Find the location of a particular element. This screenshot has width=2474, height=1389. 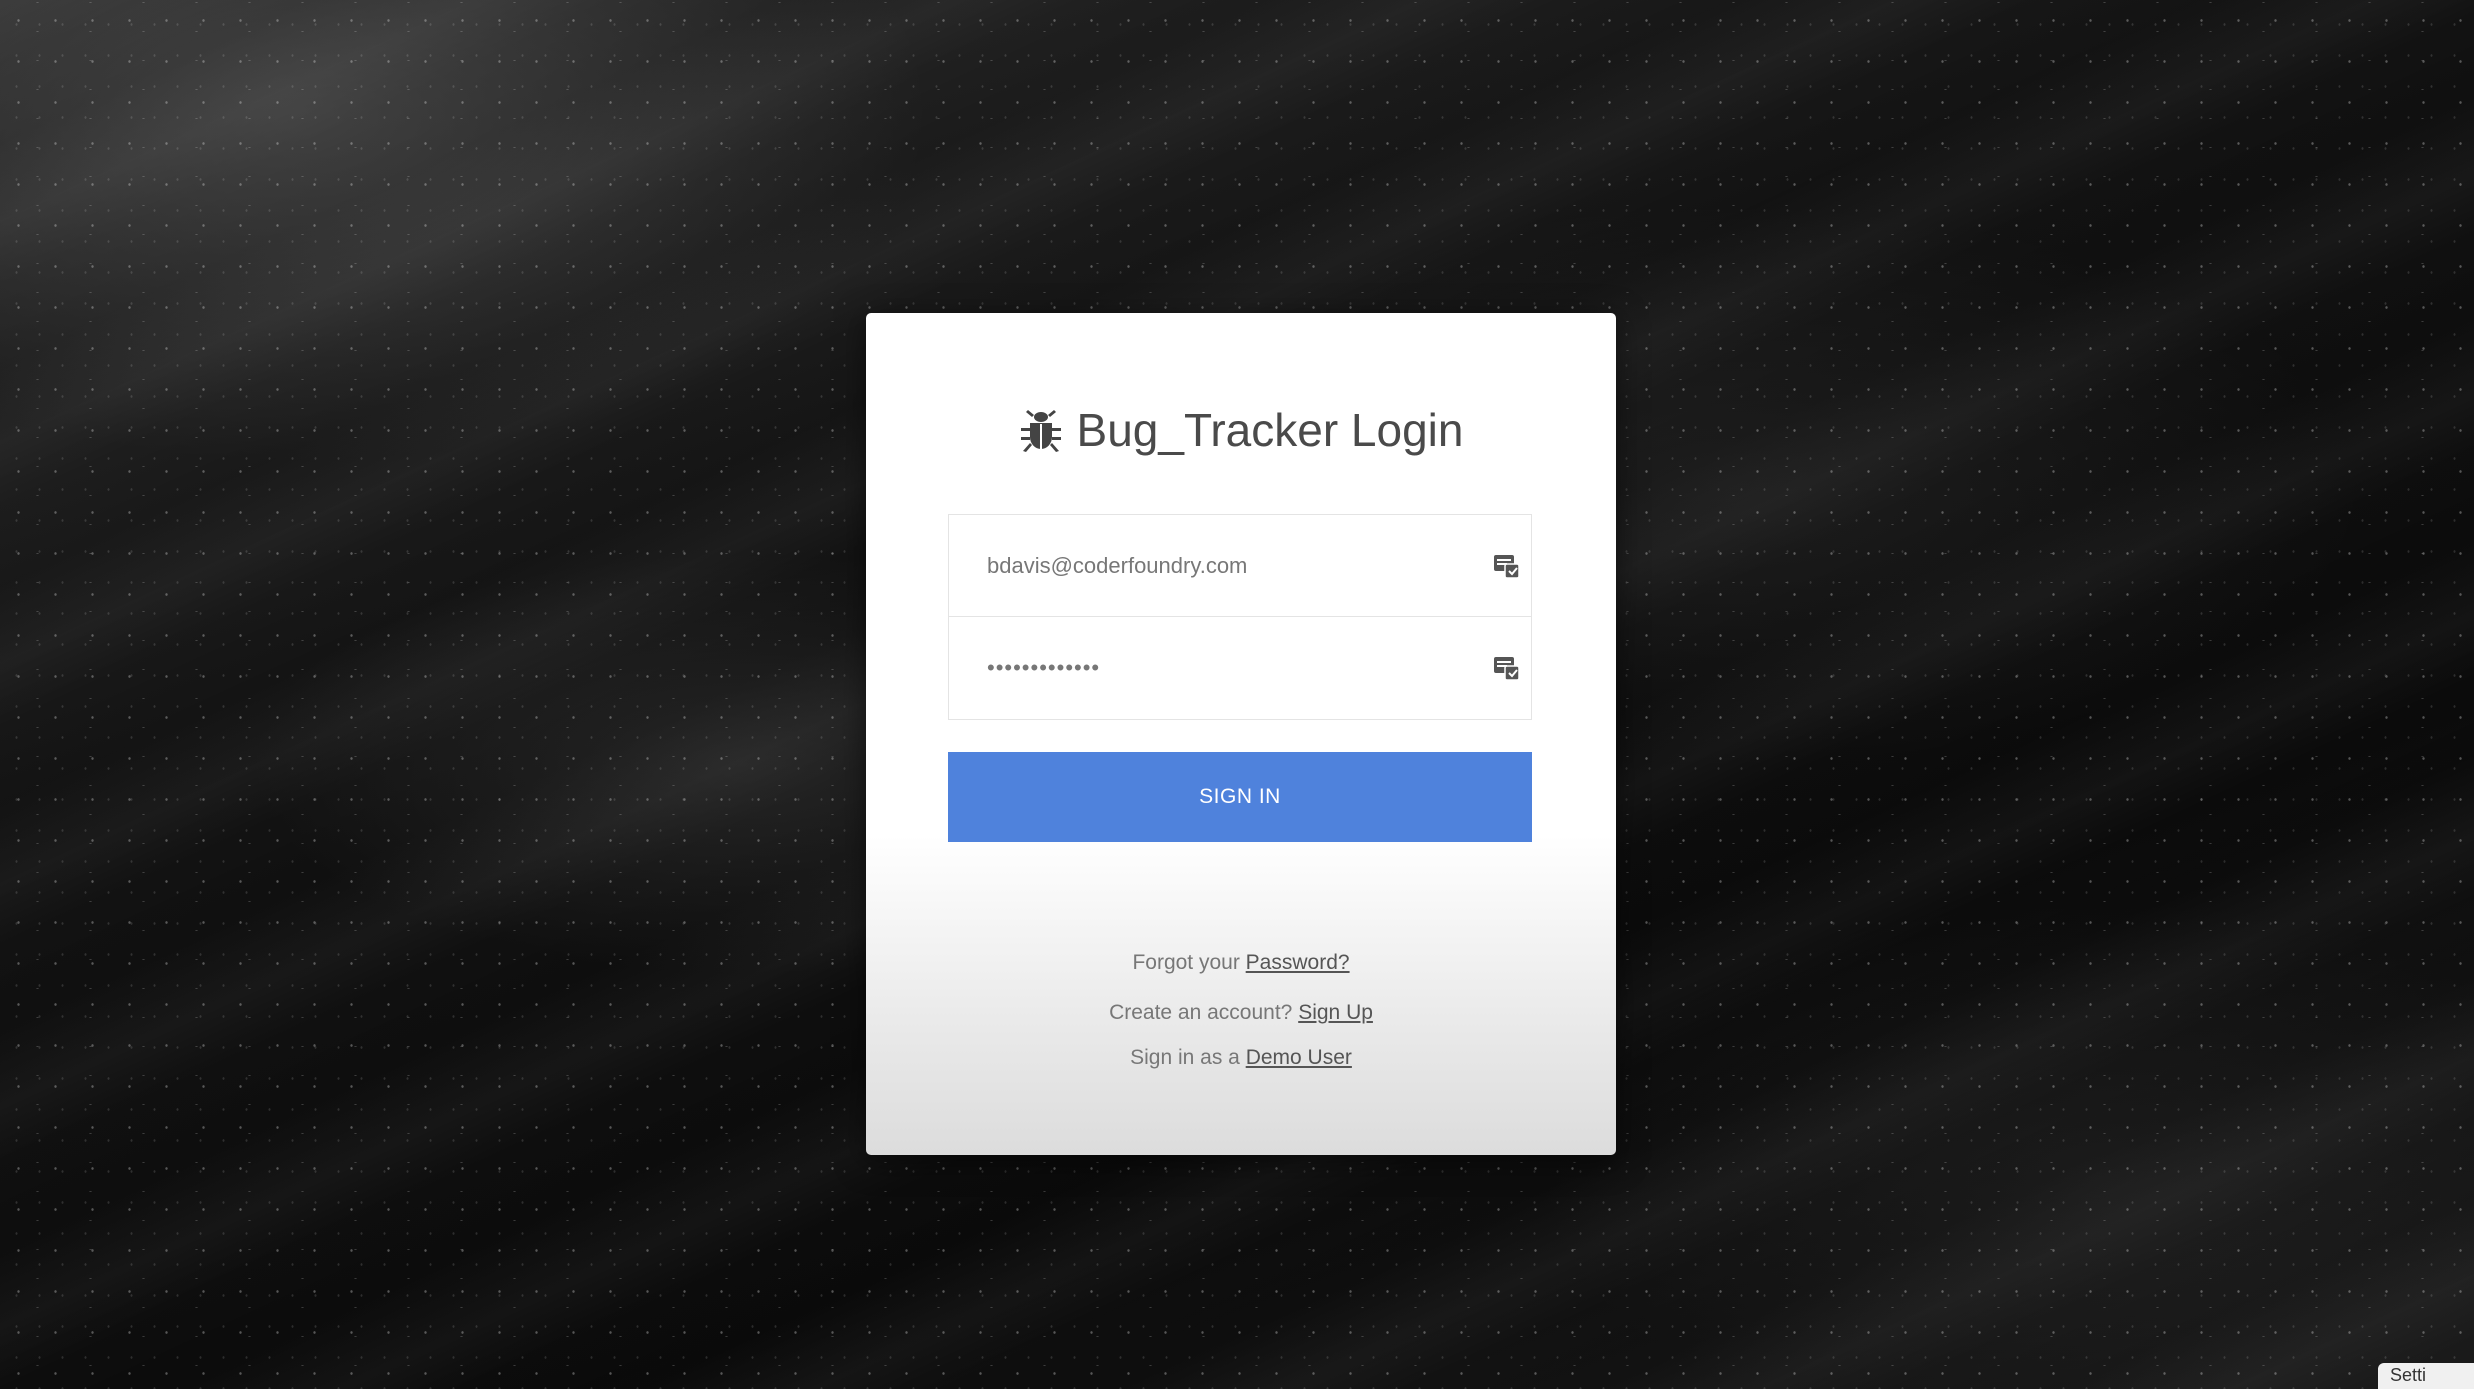

login-title: Bug_Tracker Login is located at coordinates (1241, 430).